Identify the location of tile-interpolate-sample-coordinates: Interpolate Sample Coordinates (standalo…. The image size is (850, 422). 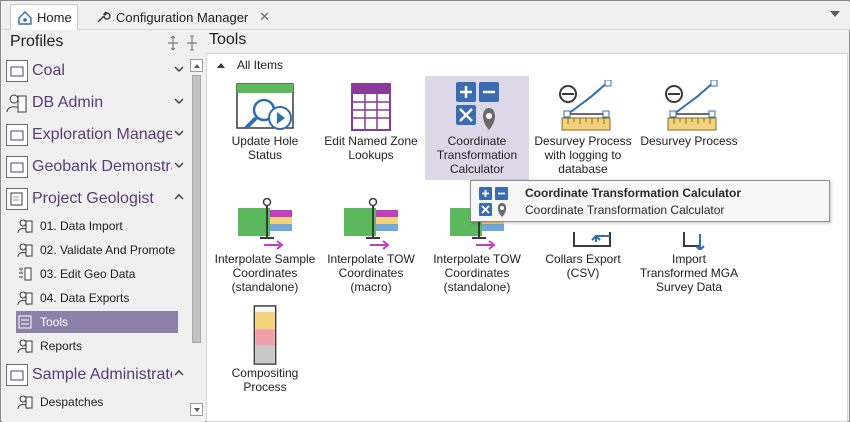
(265, 246).